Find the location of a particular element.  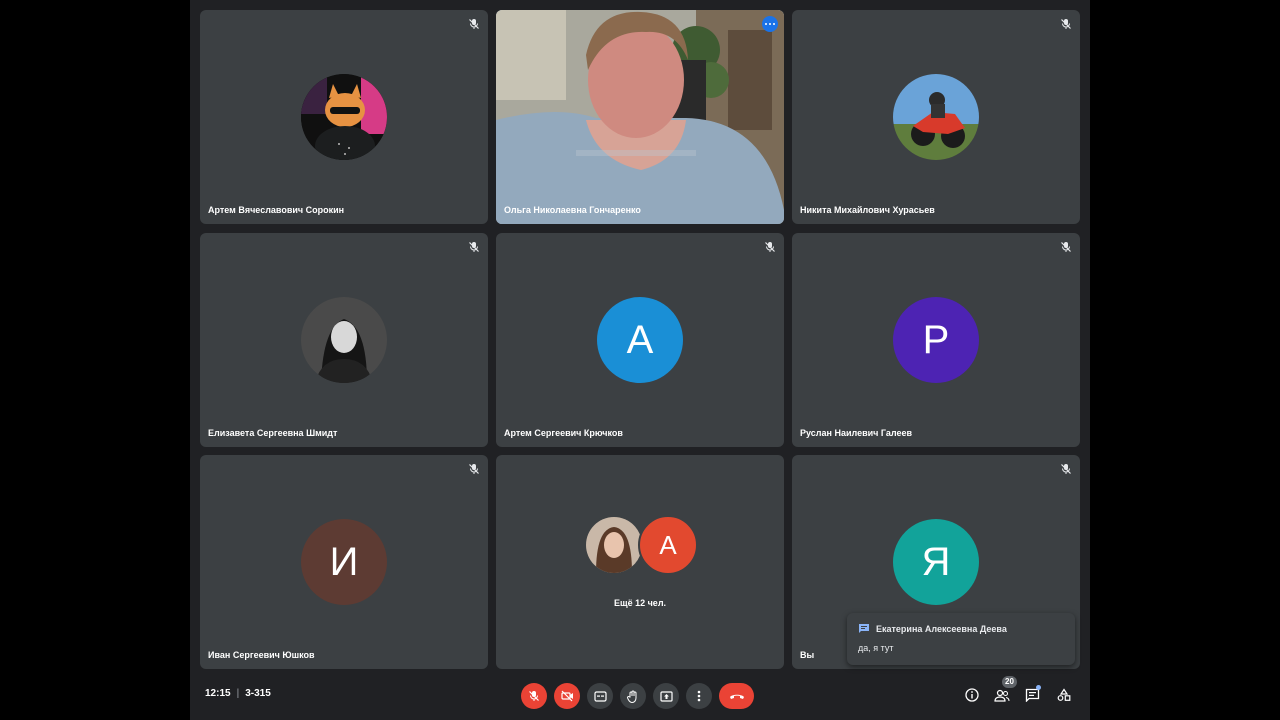

mic-toggle-button is located at coordinates (534, 696).